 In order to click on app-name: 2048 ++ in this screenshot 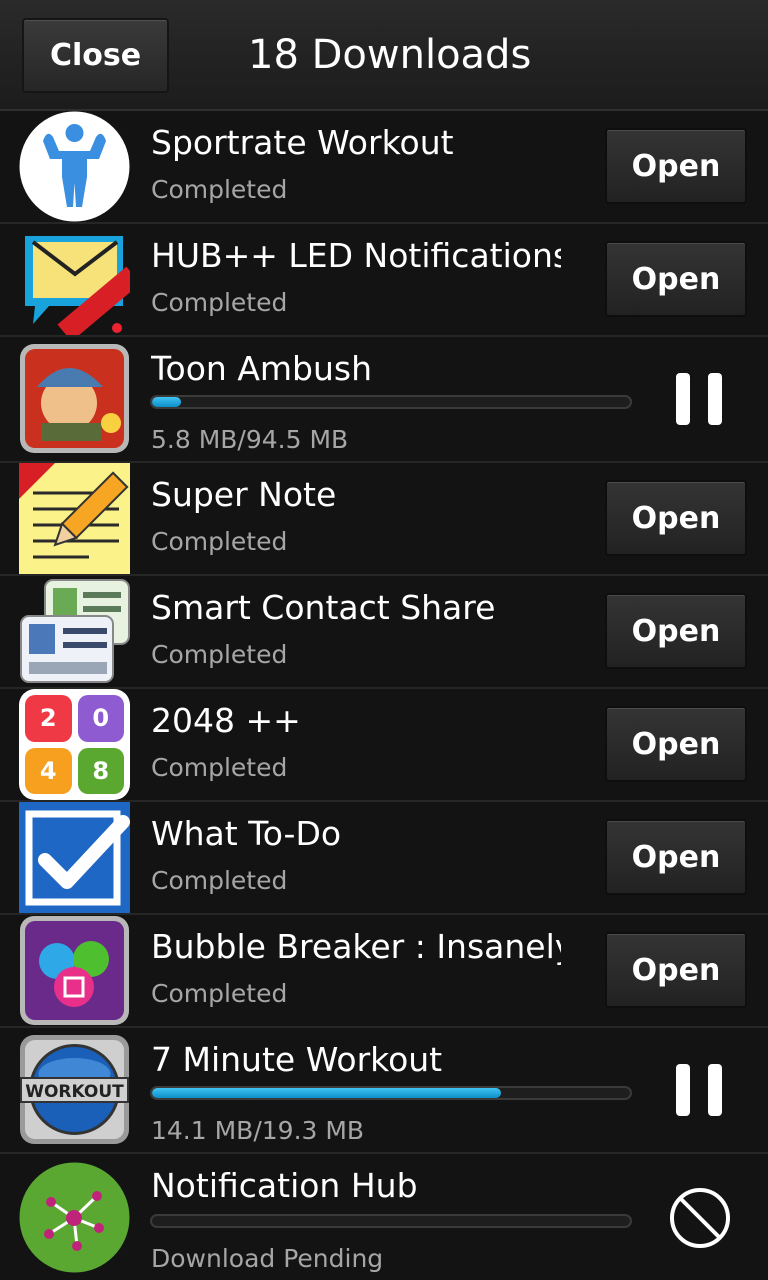, I will do `click(226, 720)`.